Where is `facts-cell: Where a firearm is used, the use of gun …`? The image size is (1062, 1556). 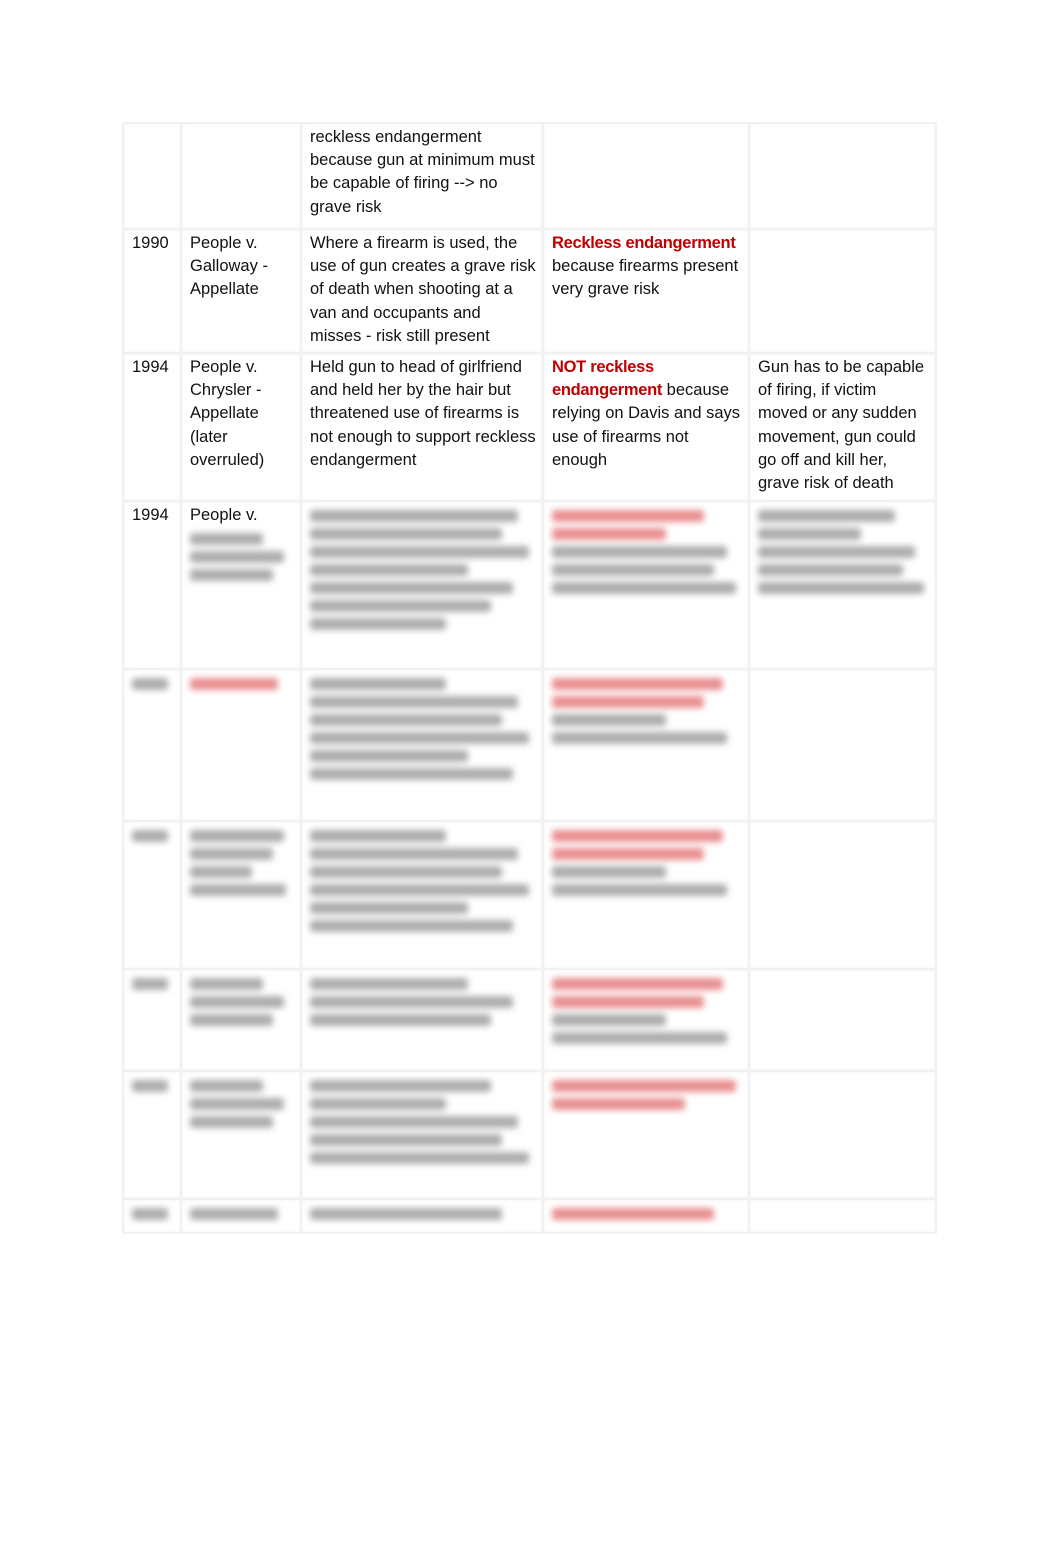
facts-cell: Where a firearm is used, the use of gun … is located at coordinates (422, 291).